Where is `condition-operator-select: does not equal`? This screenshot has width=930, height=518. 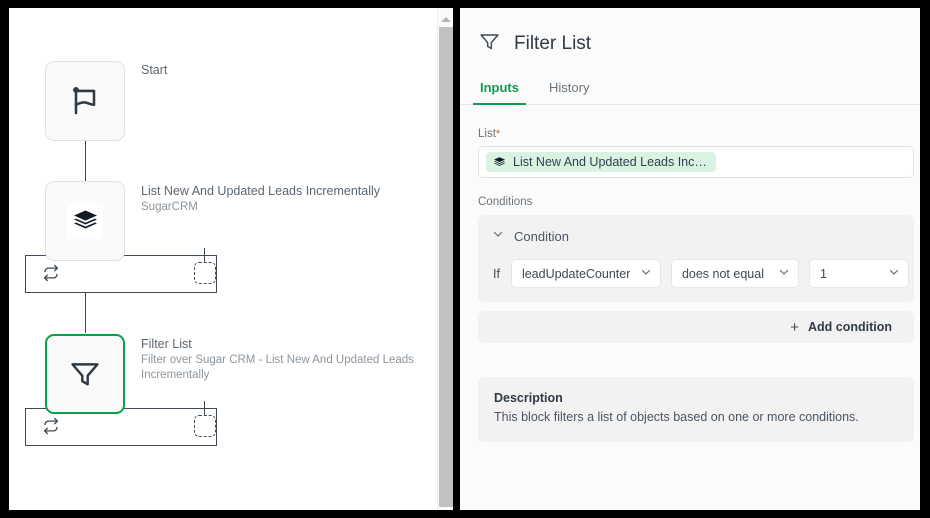 condition-operator-select: does not equal is located at coordinates (734, 273).